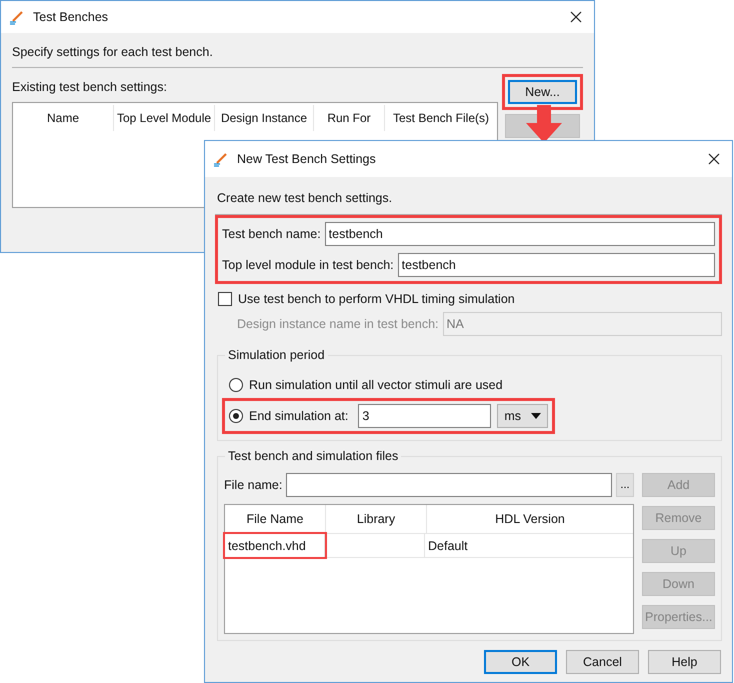 Image resolution: width=734 pixels, height=683 pixels. Describe the element at coordinates (684, 662) in the screenshot. I see `dialog-button: Help` at that location.